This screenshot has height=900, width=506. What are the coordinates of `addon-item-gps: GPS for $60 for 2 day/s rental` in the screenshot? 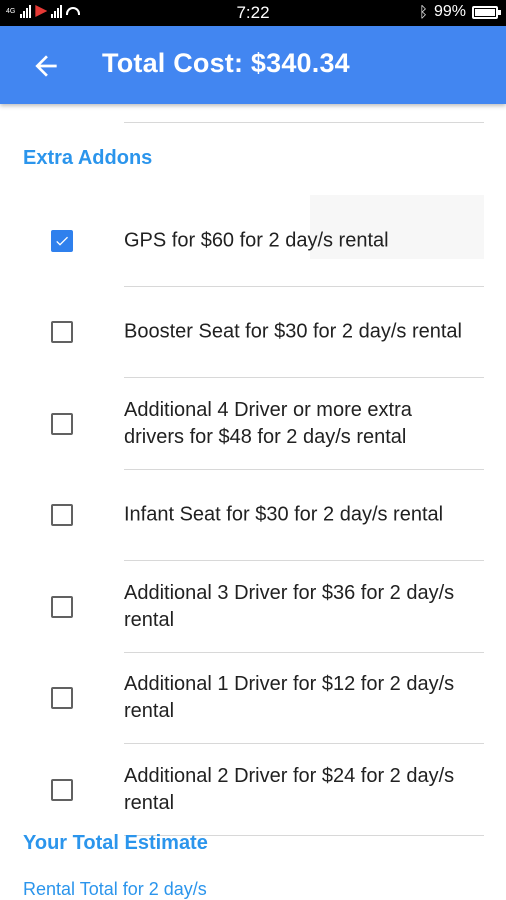 It's located at (253, 241).